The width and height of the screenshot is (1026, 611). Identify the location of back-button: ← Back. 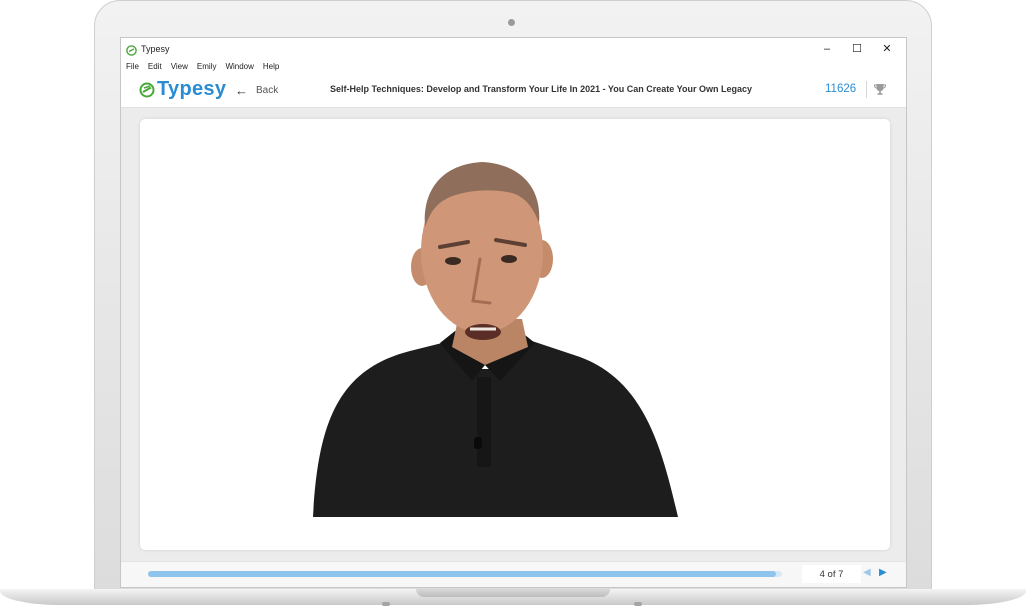
(256, 90).